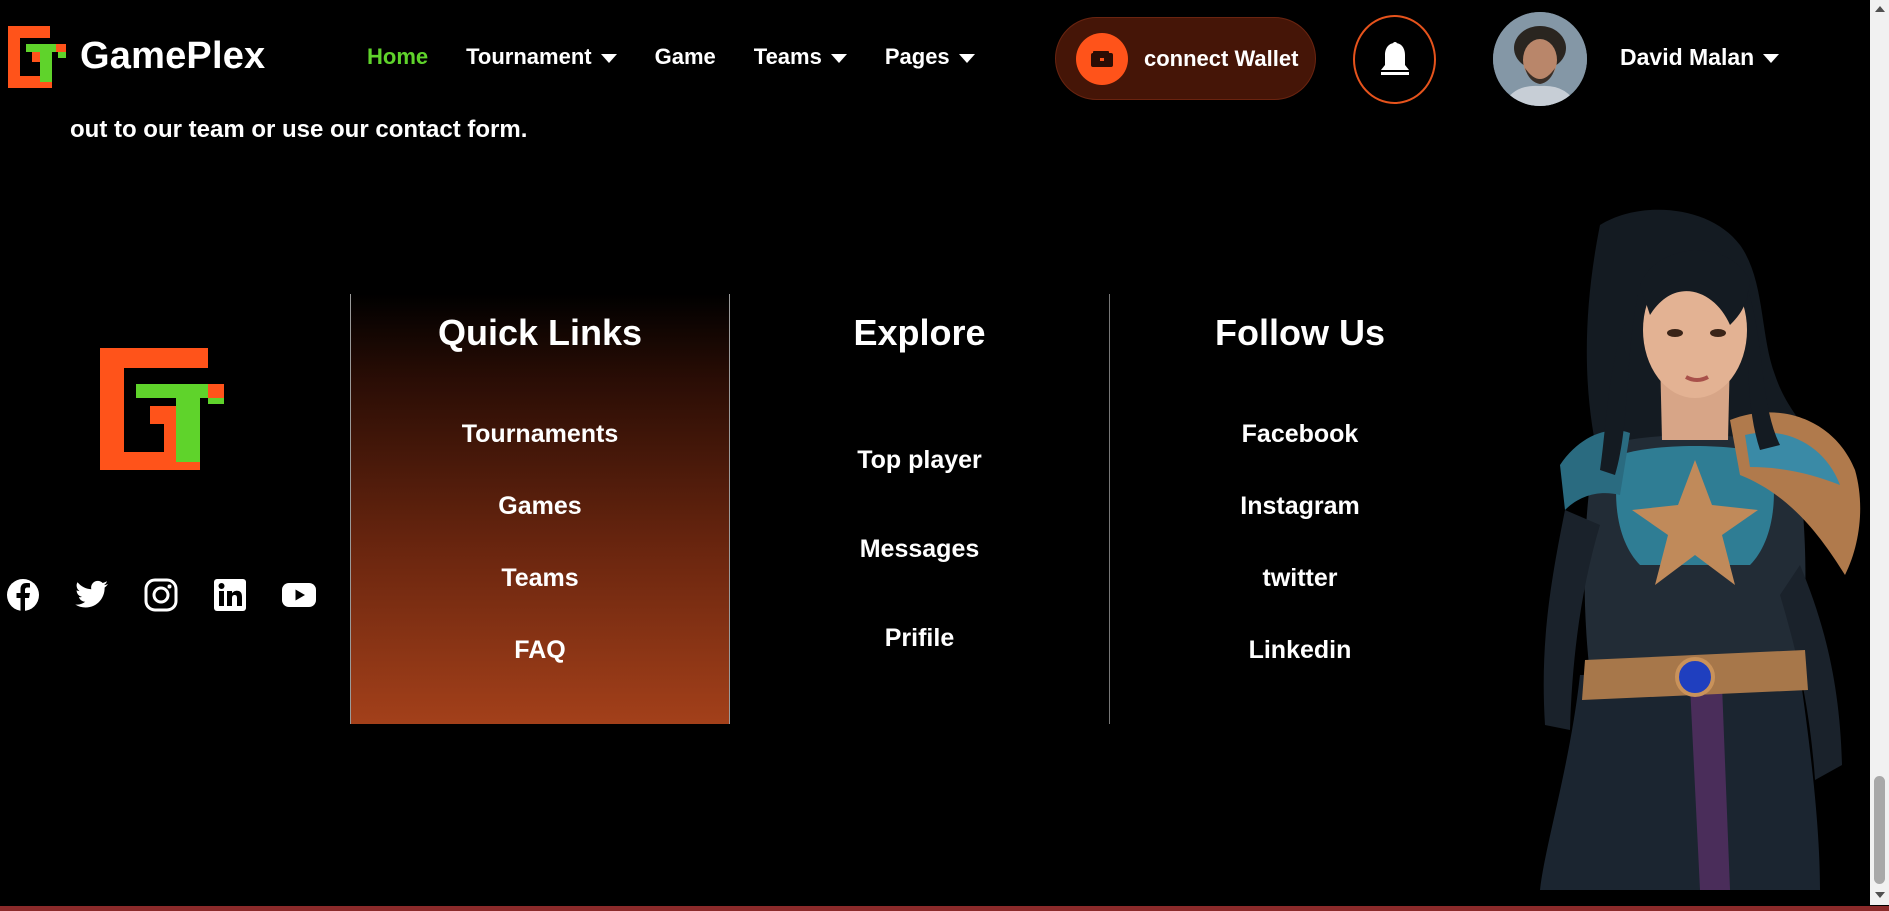  I want to click on social-icons, so click(178, 595).